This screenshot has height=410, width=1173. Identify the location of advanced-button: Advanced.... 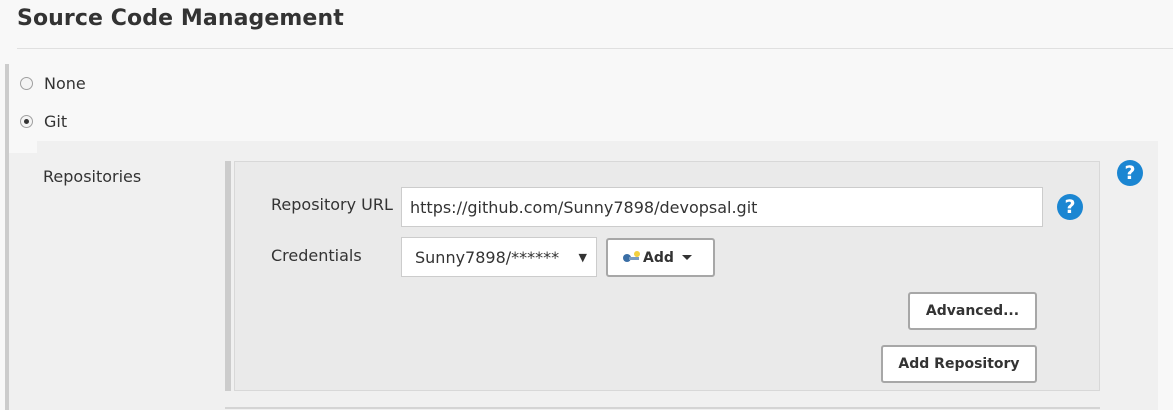
(972, 311).